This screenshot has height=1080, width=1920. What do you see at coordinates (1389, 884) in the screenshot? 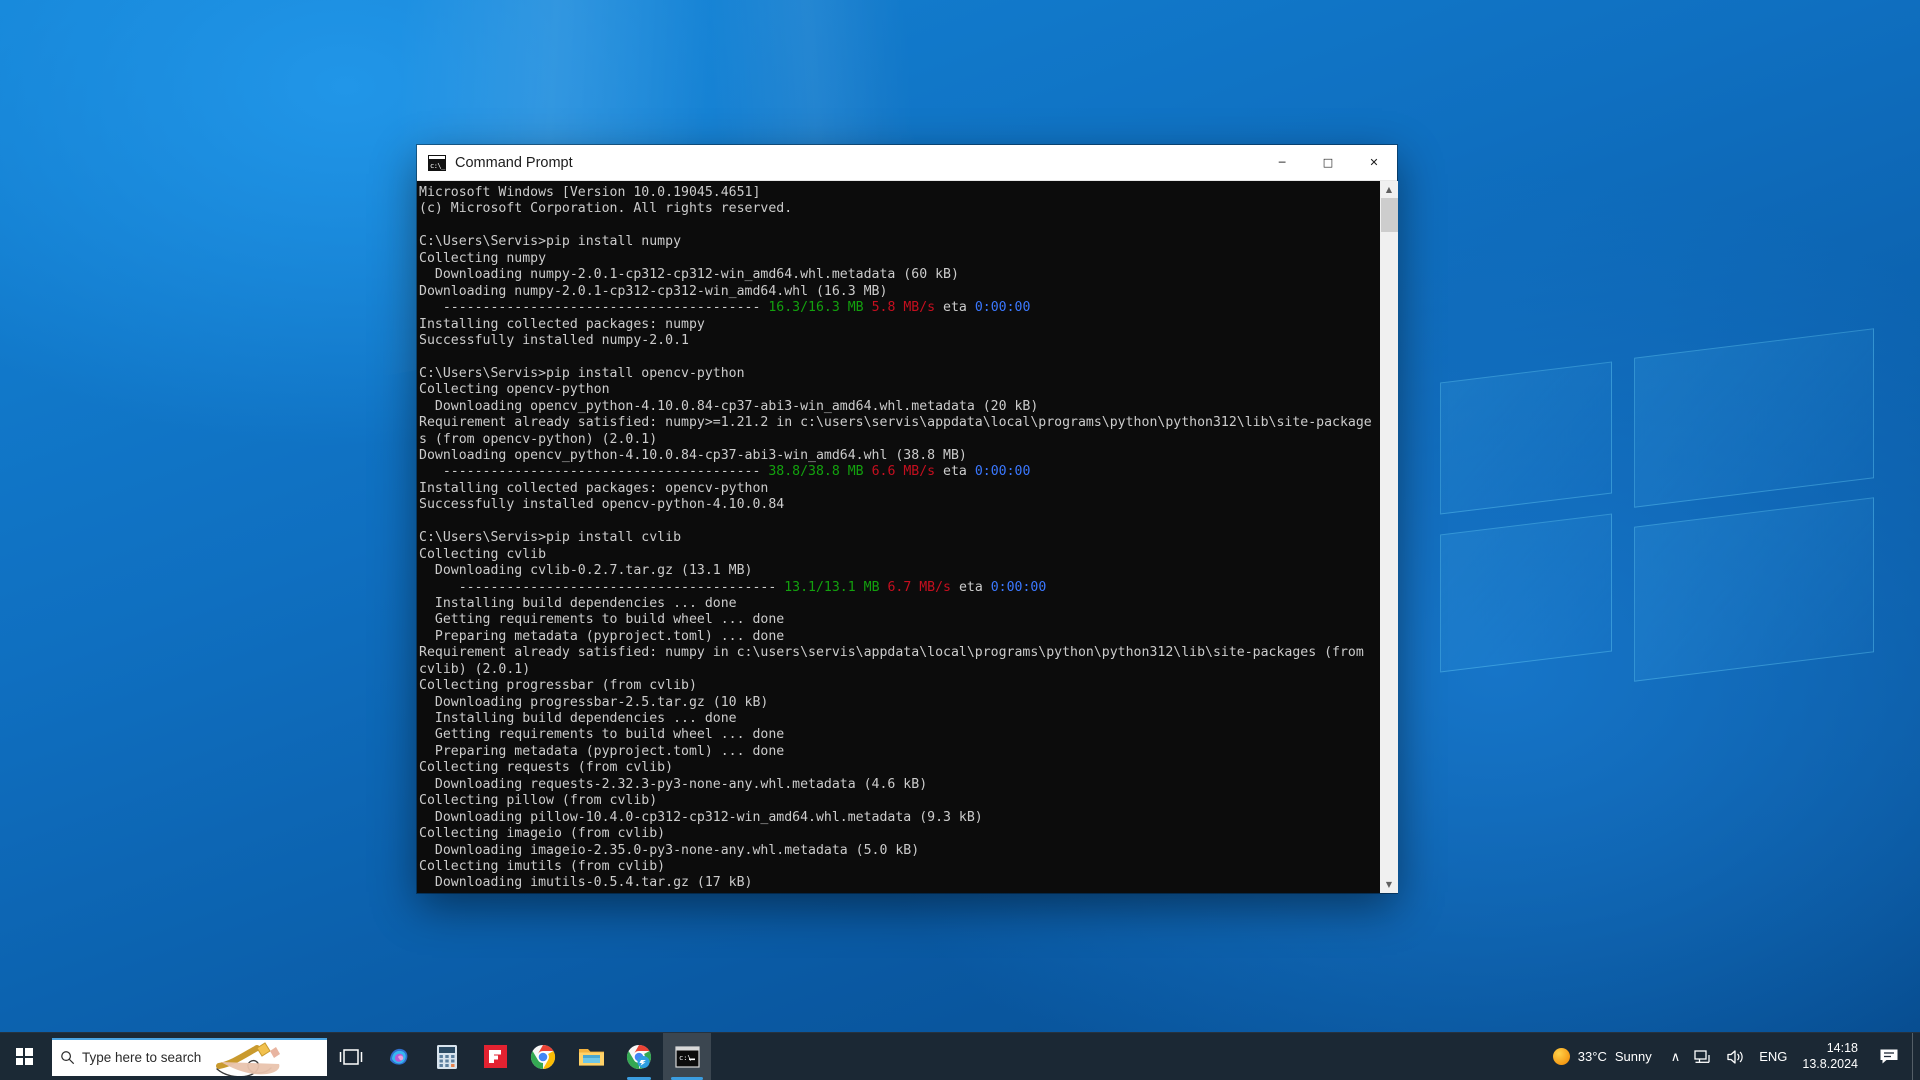
I see `scroll-down-icon: ▼` at bounding box center [1389, 884].